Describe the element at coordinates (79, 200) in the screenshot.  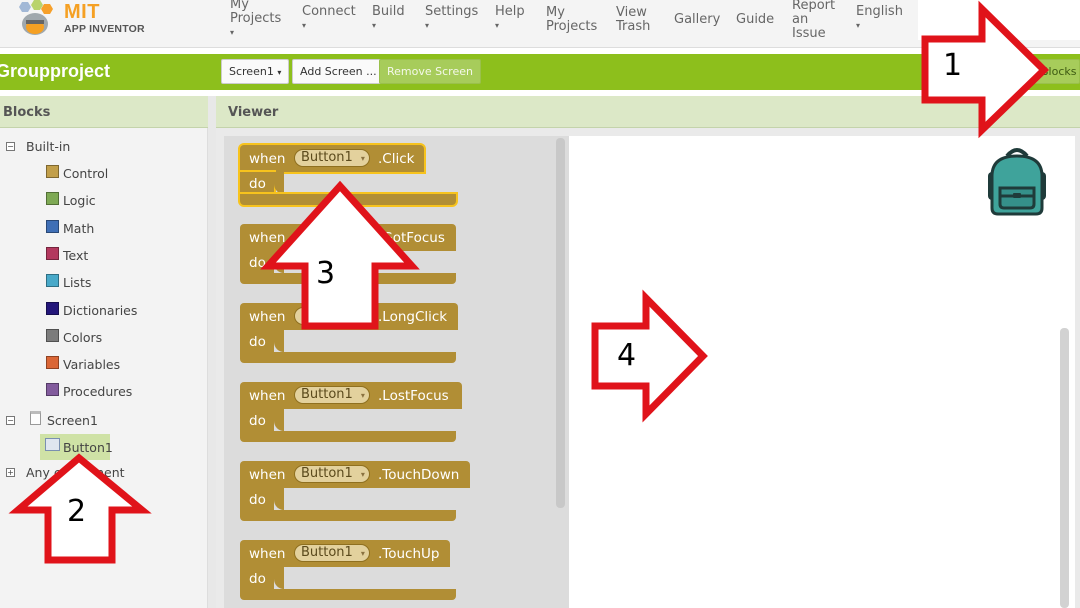
I see `category-logic: Logic` at that location.